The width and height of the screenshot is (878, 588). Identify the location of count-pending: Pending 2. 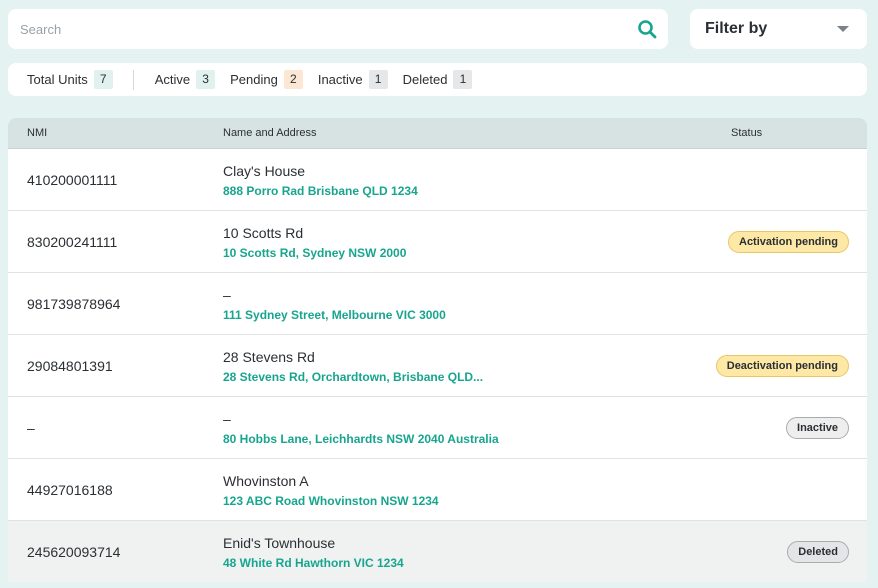
(266, 79).